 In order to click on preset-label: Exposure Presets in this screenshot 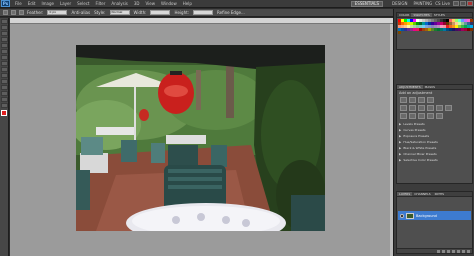, I will do `click(416, 135)`.